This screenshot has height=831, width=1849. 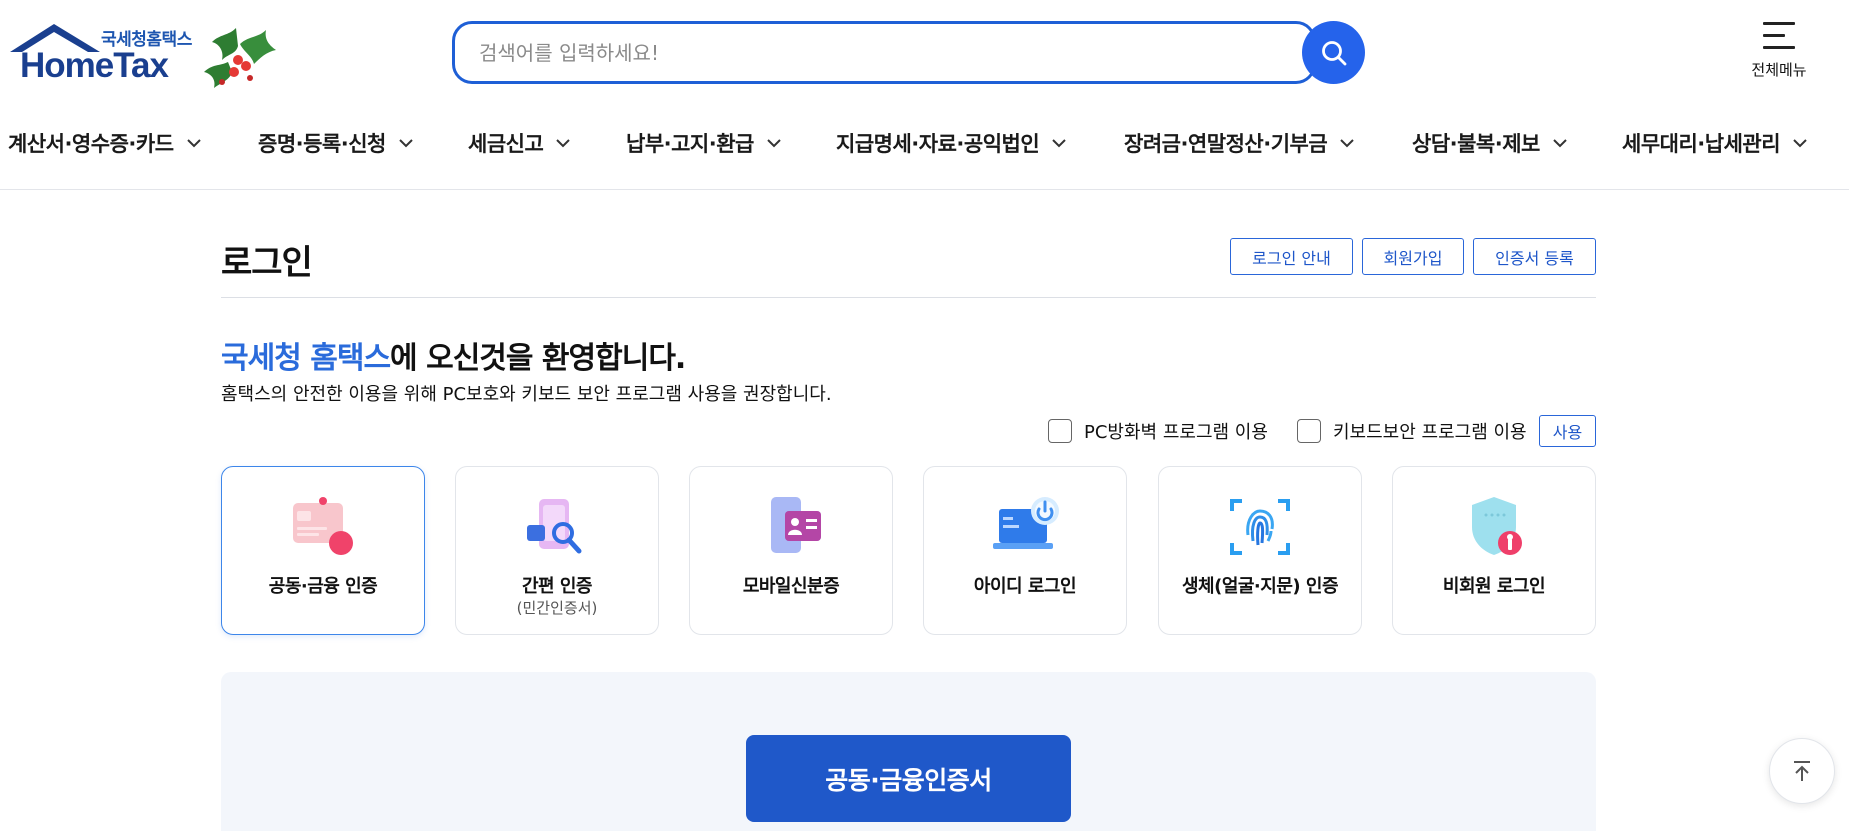 I want to click on nav-item-incentive: 장려금·연말정산·기부금, so click(x=1239, y=143).